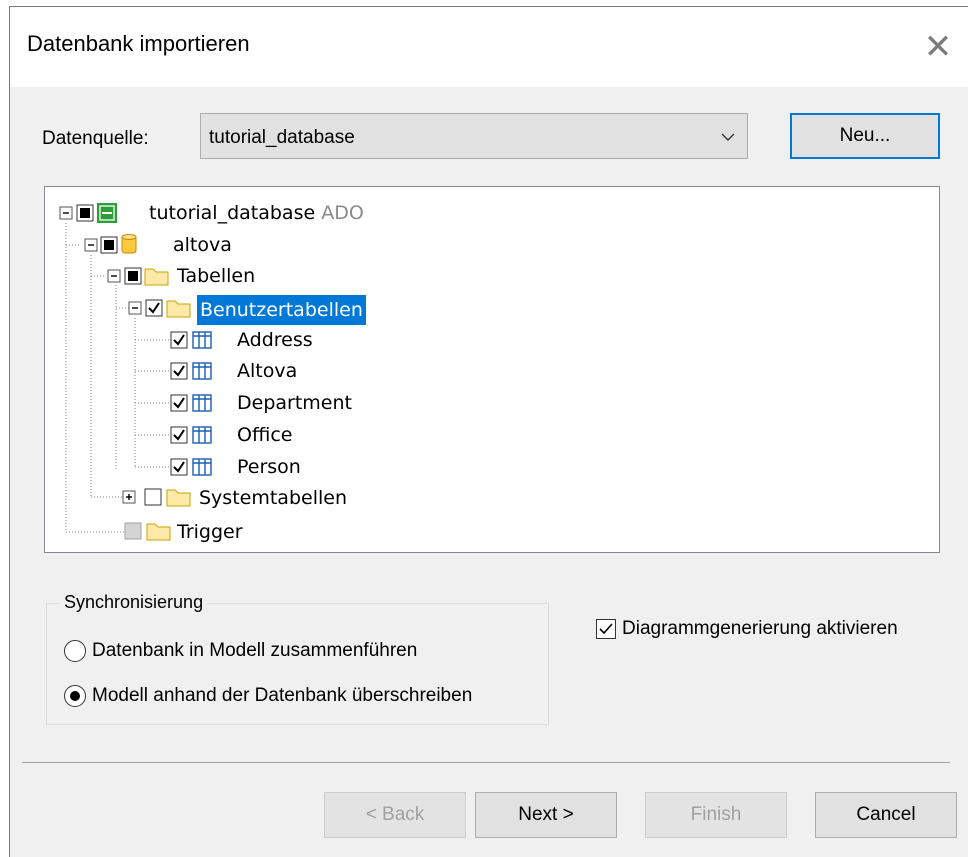 Image resolution: width=968 pixels, height=857 pixels. What do you see at coordinates (728, 137) in the screenshot?
I see `chevron-down-icon` at bounding box center [728, 137].